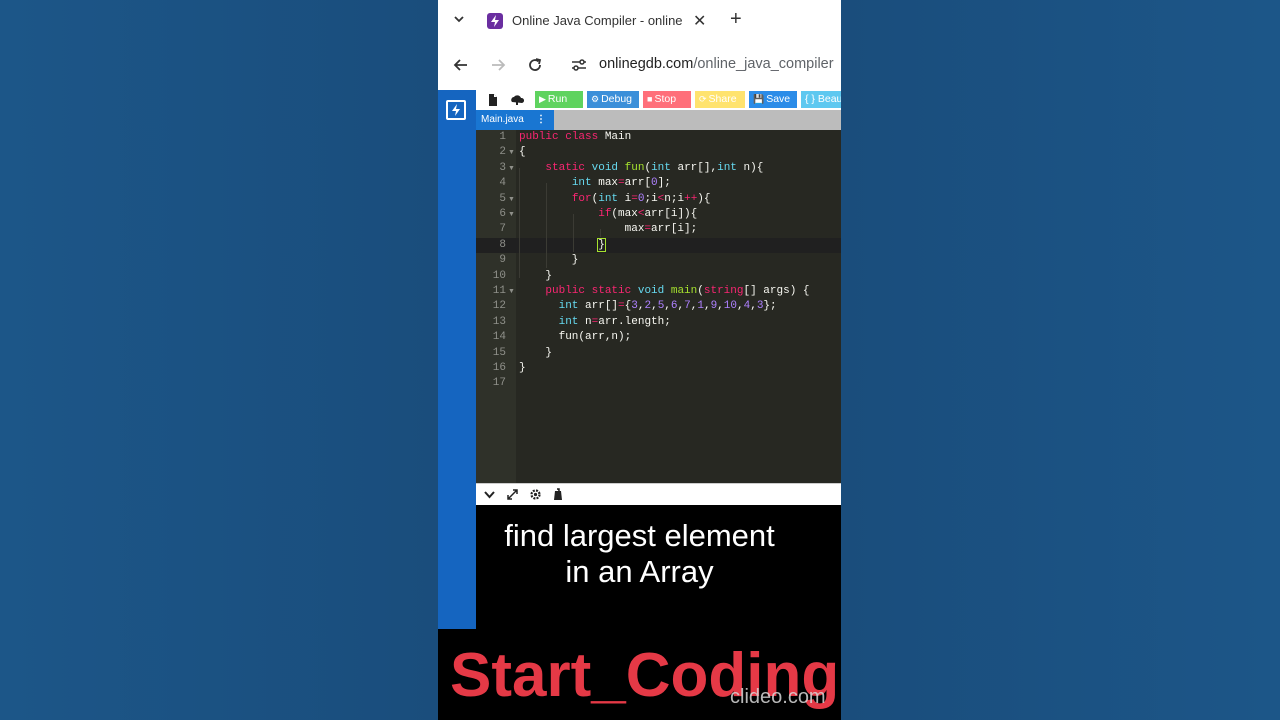 The width and height of the screenshot is (1280, 720). I want to click on address-bar: onlinegdb.com/online_java_compiler, so click(639, 66).